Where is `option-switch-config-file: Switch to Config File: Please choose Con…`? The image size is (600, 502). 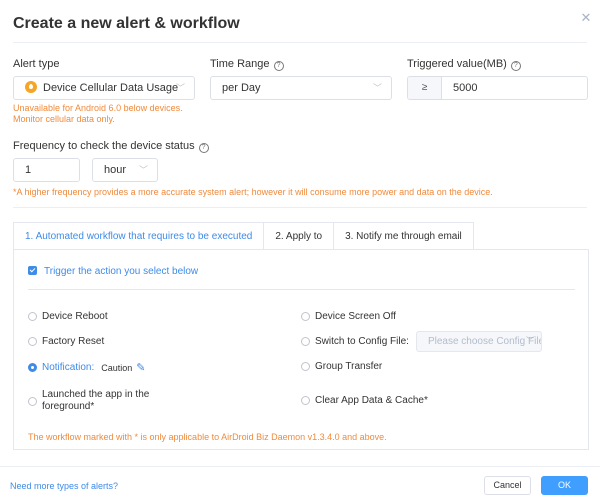
option-switch-config-file: Switch to Config File: Please choose Con… is located at coordinates (421, 341).